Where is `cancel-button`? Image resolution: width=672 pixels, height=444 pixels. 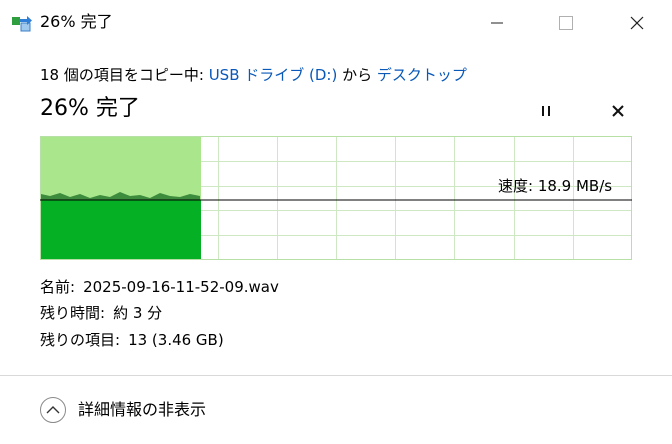 cancel-button is located at coordinates (618, 111).